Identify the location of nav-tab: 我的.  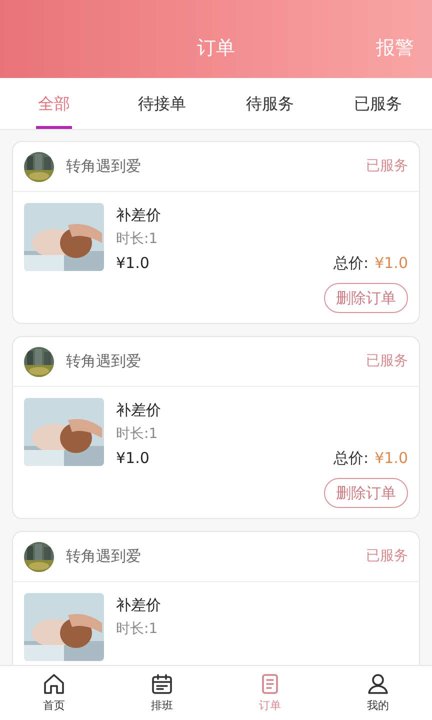
(378, 693).